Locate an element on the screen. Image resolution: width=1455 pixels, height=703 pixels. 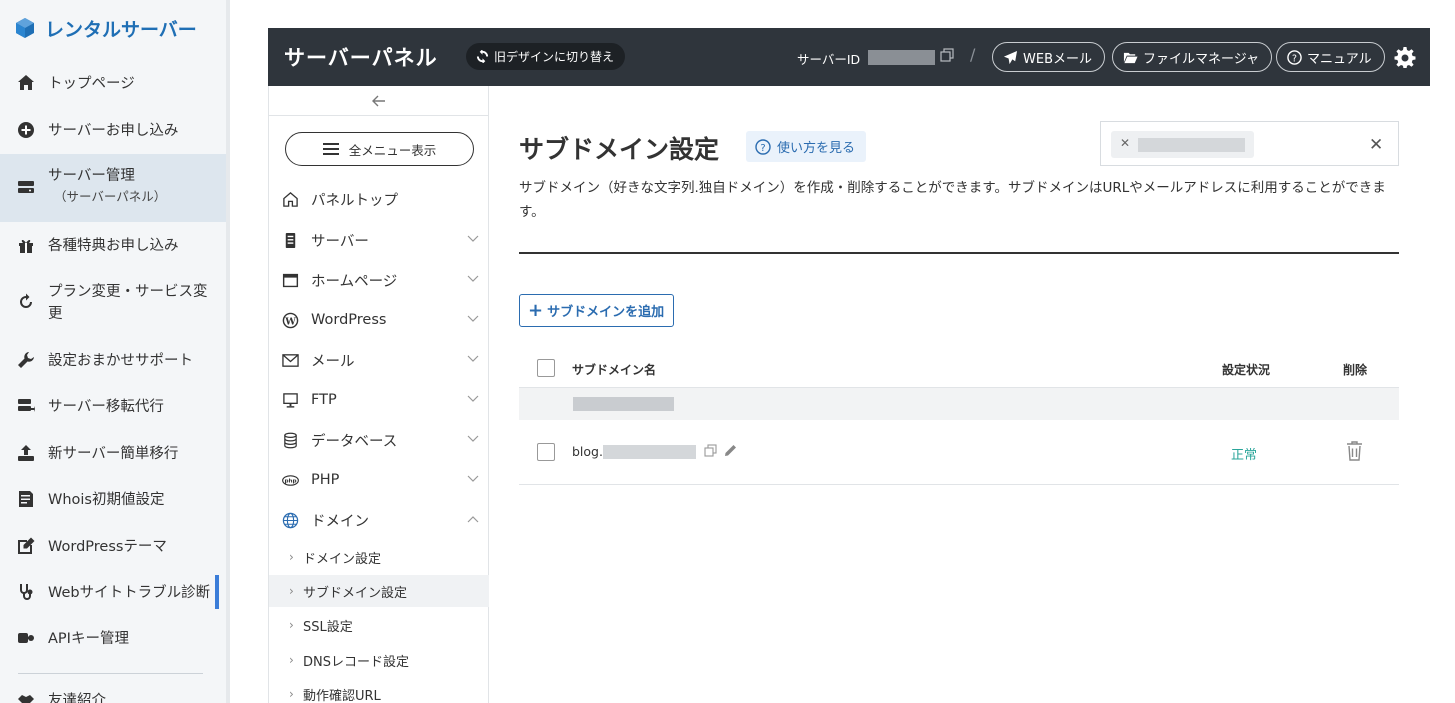
nav-sub-label: サブドメイン設定 is located at coordinates (355, 593).